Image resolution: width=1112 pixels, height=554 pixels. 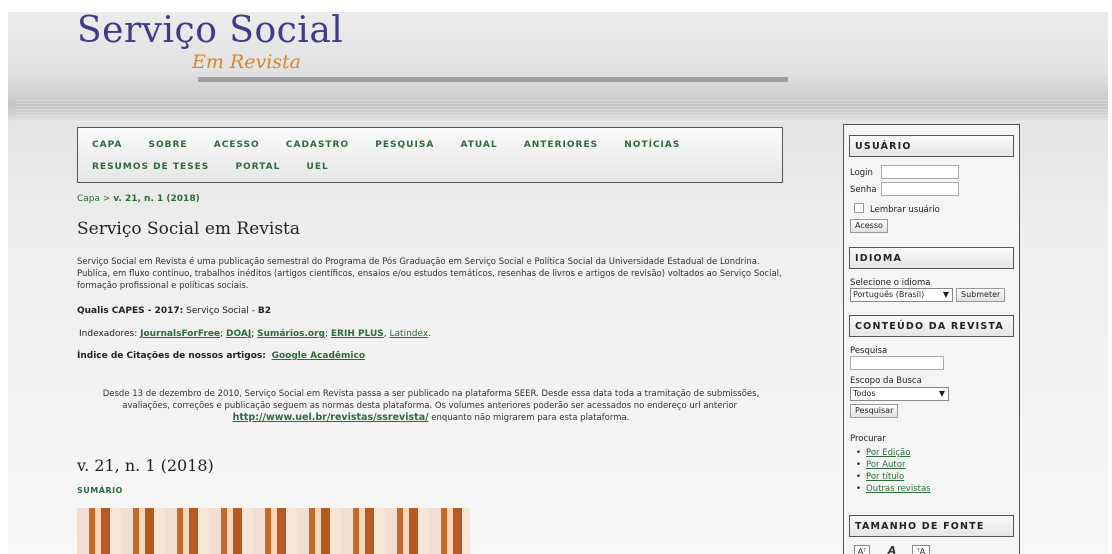 What do you see at coordinates (189, 229) in the screenshot?
I see `page-title: Serviço Social em Revista` at bounding box center [189, 229].